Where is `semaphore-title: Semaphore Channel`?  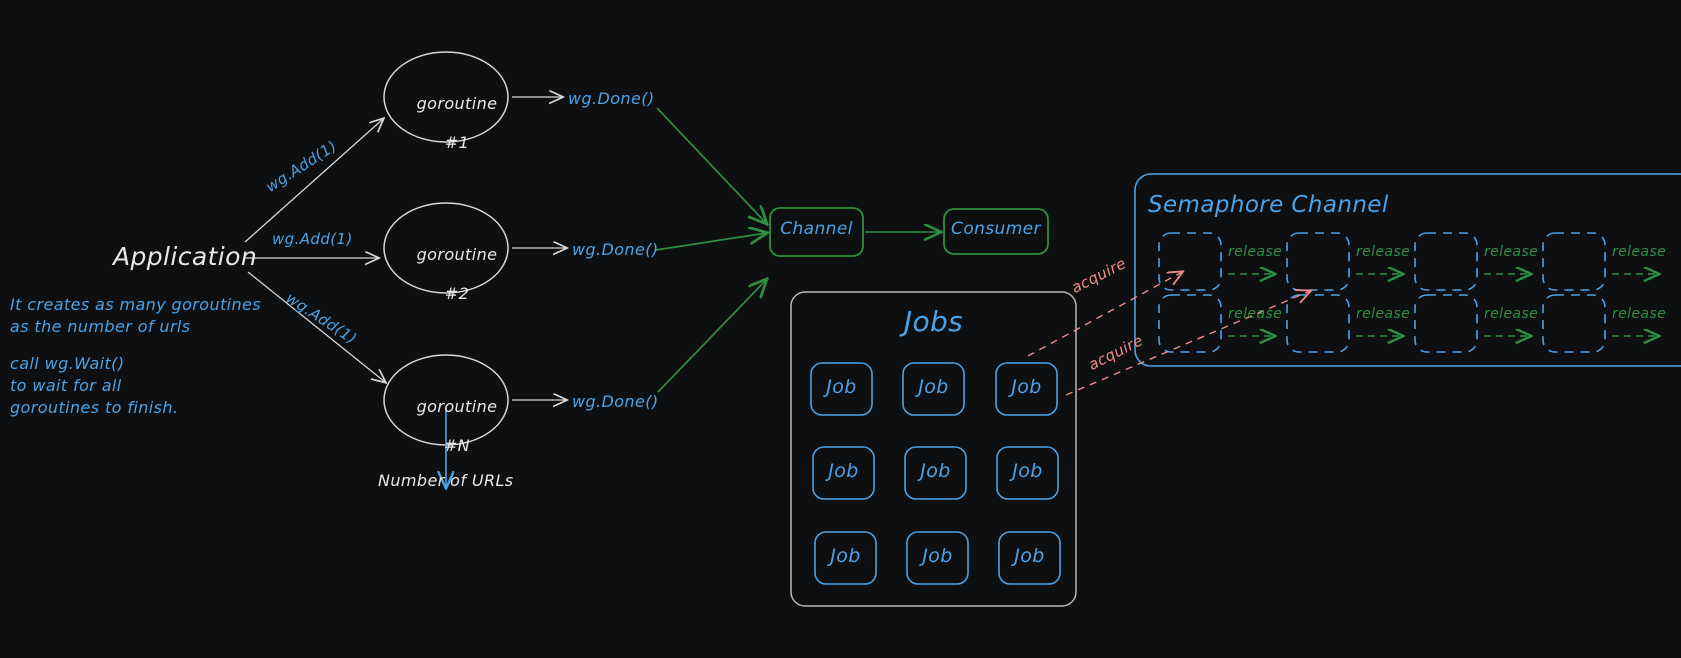
semaphore-title: Semaphore Channel is located at coordinates (1268, 205).